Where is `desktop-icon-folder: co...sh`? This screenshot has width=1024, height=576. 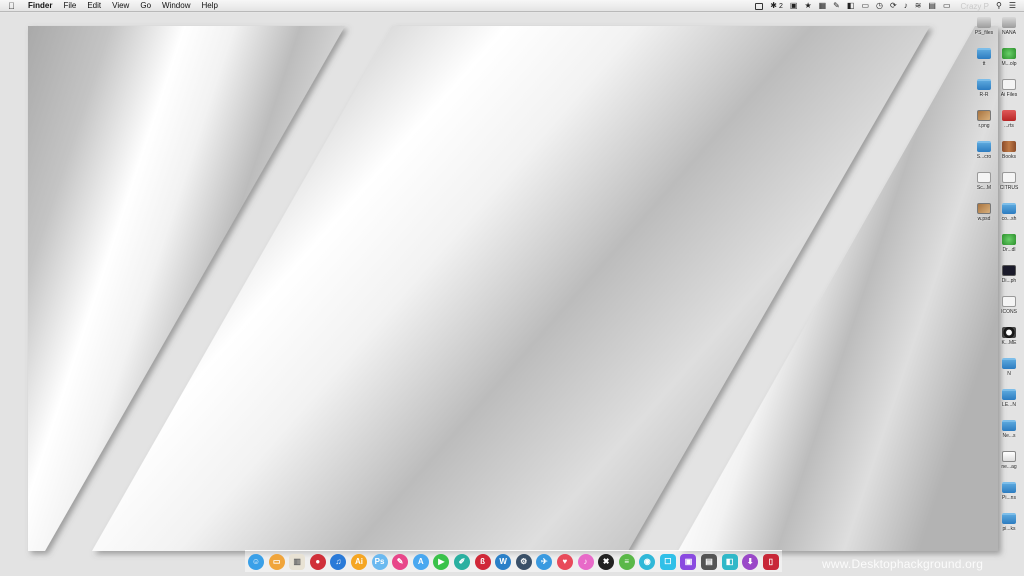
desktop-icon-folder: co...sh is located at coordinates (1009, 212).